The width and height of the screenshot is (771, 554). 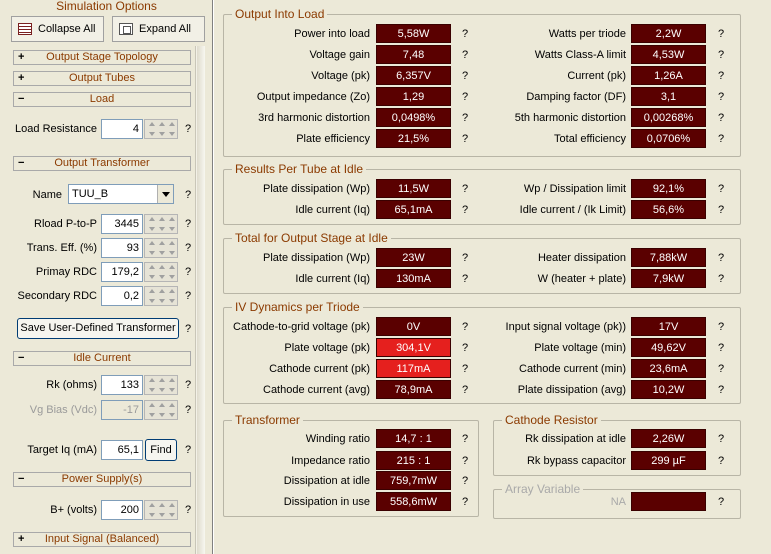 What do you see at coordinates (102, 539) in the screenshot?
I see `section-input-signal: + Input Signal (Balanced)` at bounding box center [102, 539].